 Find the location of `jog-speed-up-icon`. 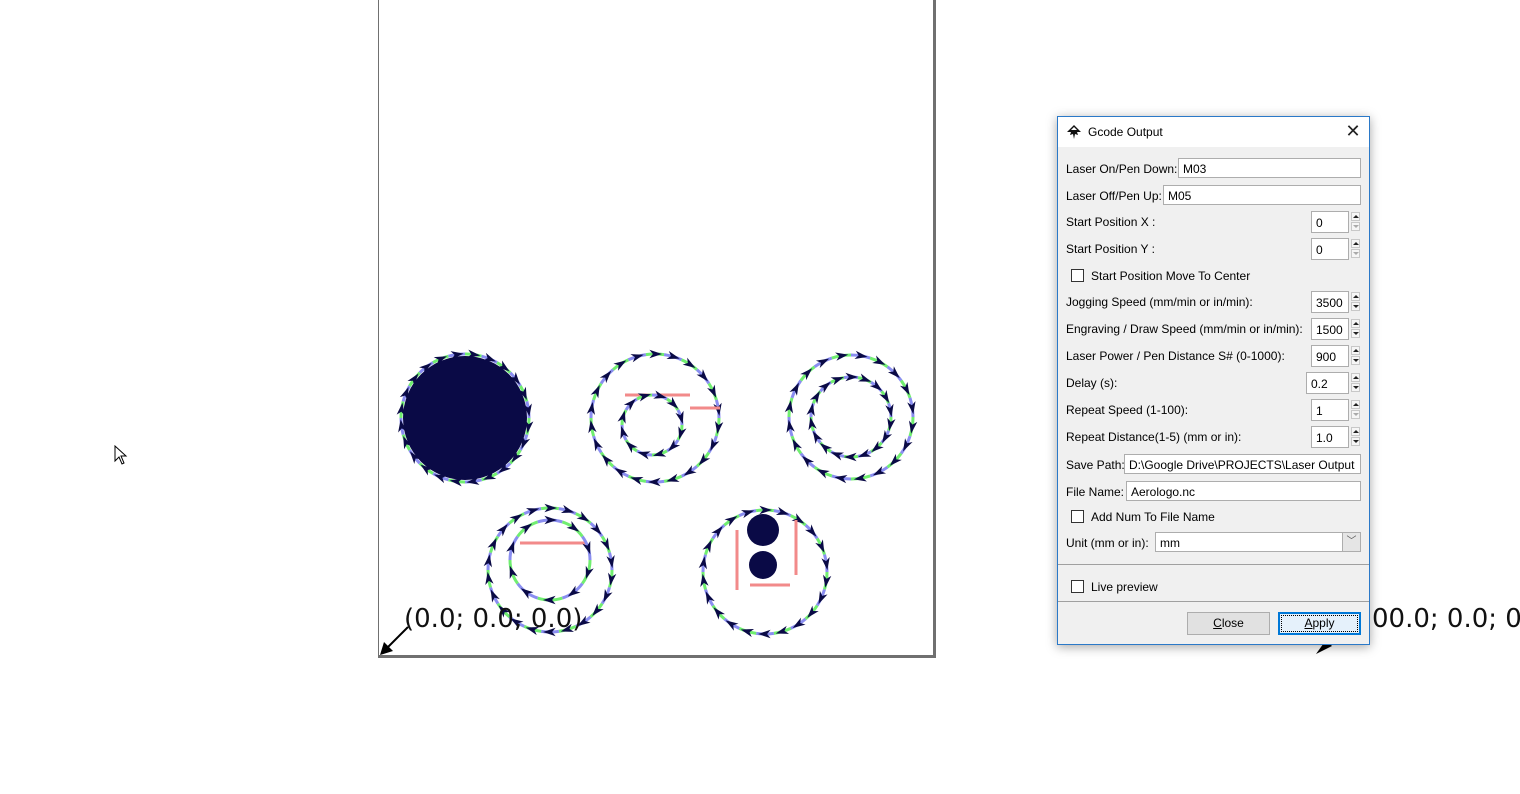

jog-speed-up-icon is located at coordinates (1355, 296).